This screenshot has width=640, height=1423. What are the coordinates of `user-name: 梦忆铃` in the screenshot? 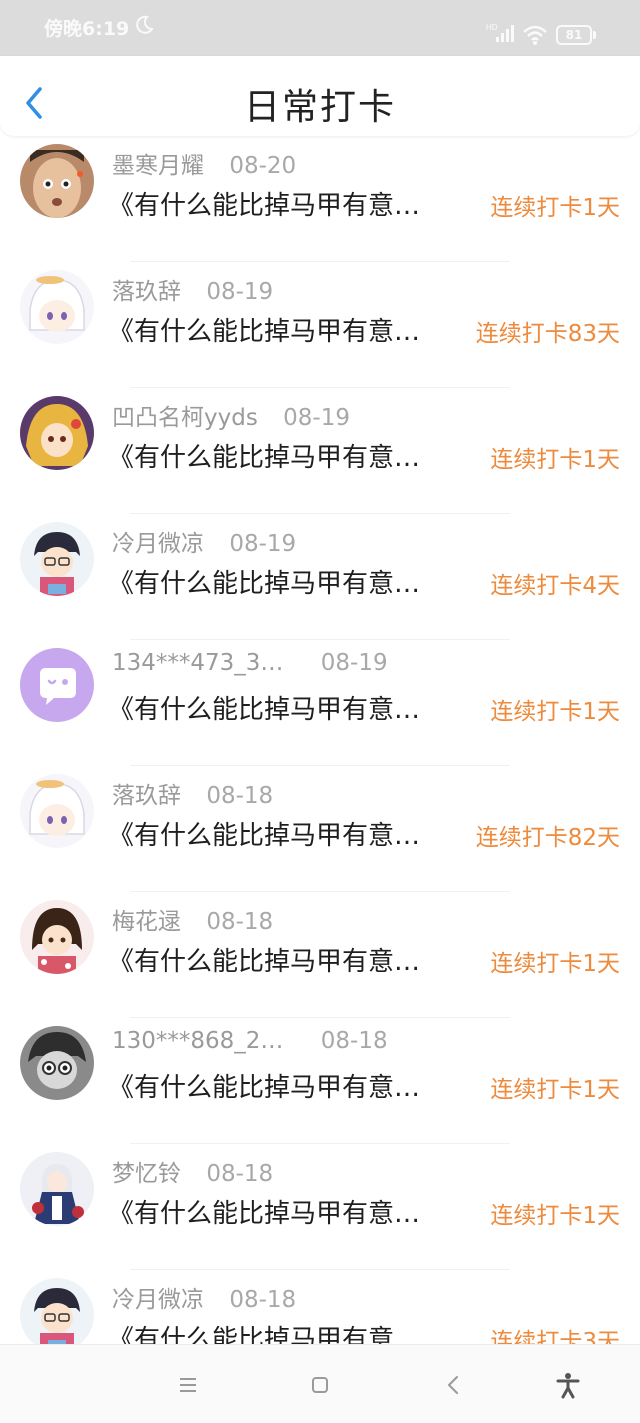 It's located at (146, 1171).